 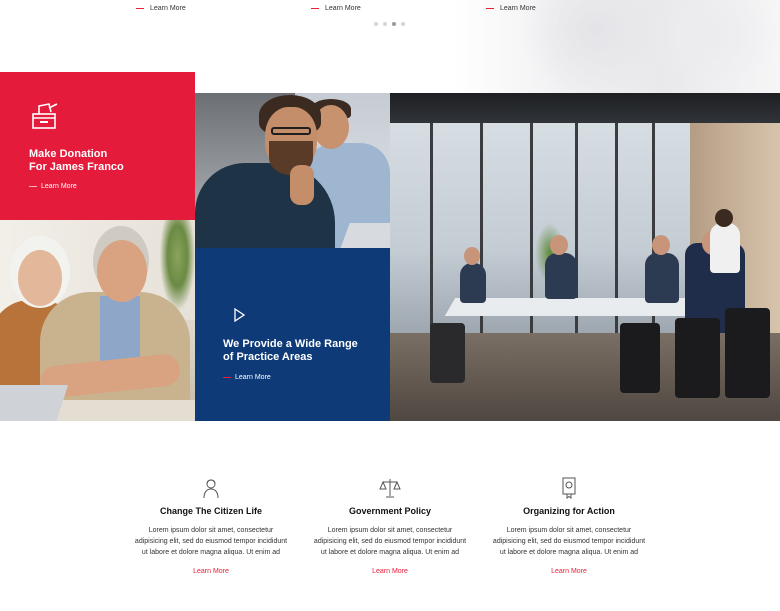 What do you see at coordinates (97, 320) in the screenshot?
I see `elderly-couple-photo` at bounding box center [97, 320].